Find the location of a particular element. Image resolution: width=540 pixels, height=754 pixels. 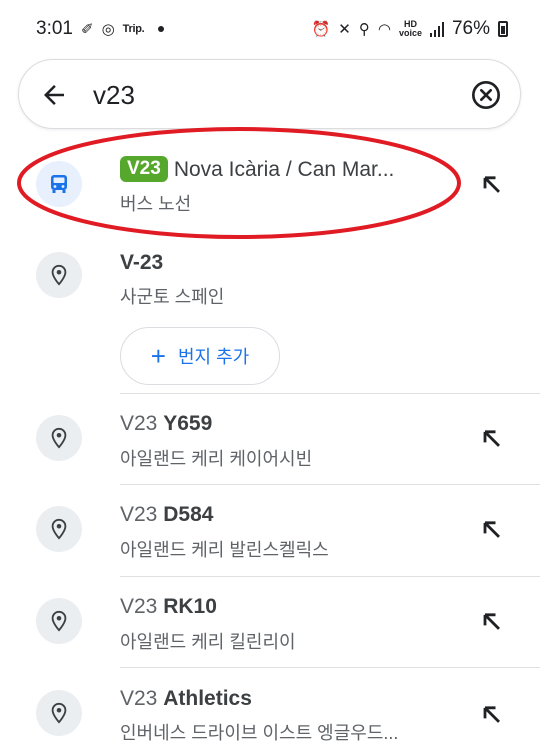

location-icon: ⚲ is located at coordinates (364, 29).